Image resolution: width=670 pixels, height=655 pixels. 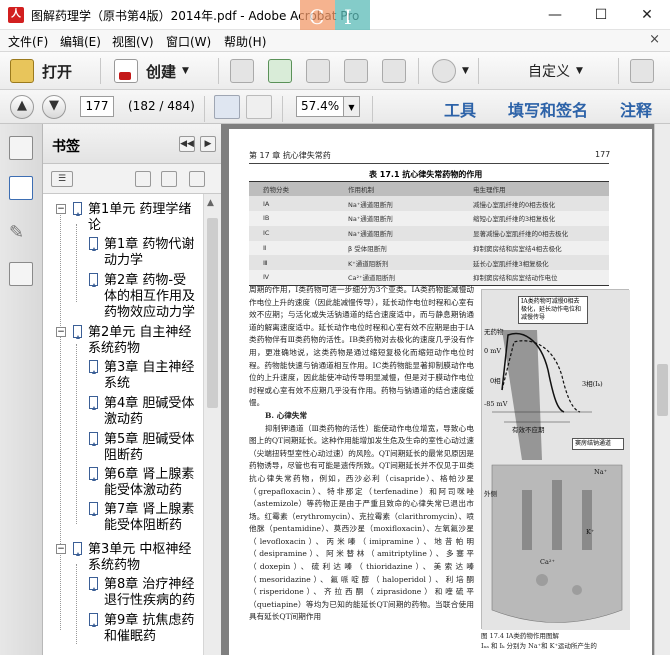 I want to click on table-title: 表 17.1 抗心律失常药物的作用, so click(x=426, y=174).